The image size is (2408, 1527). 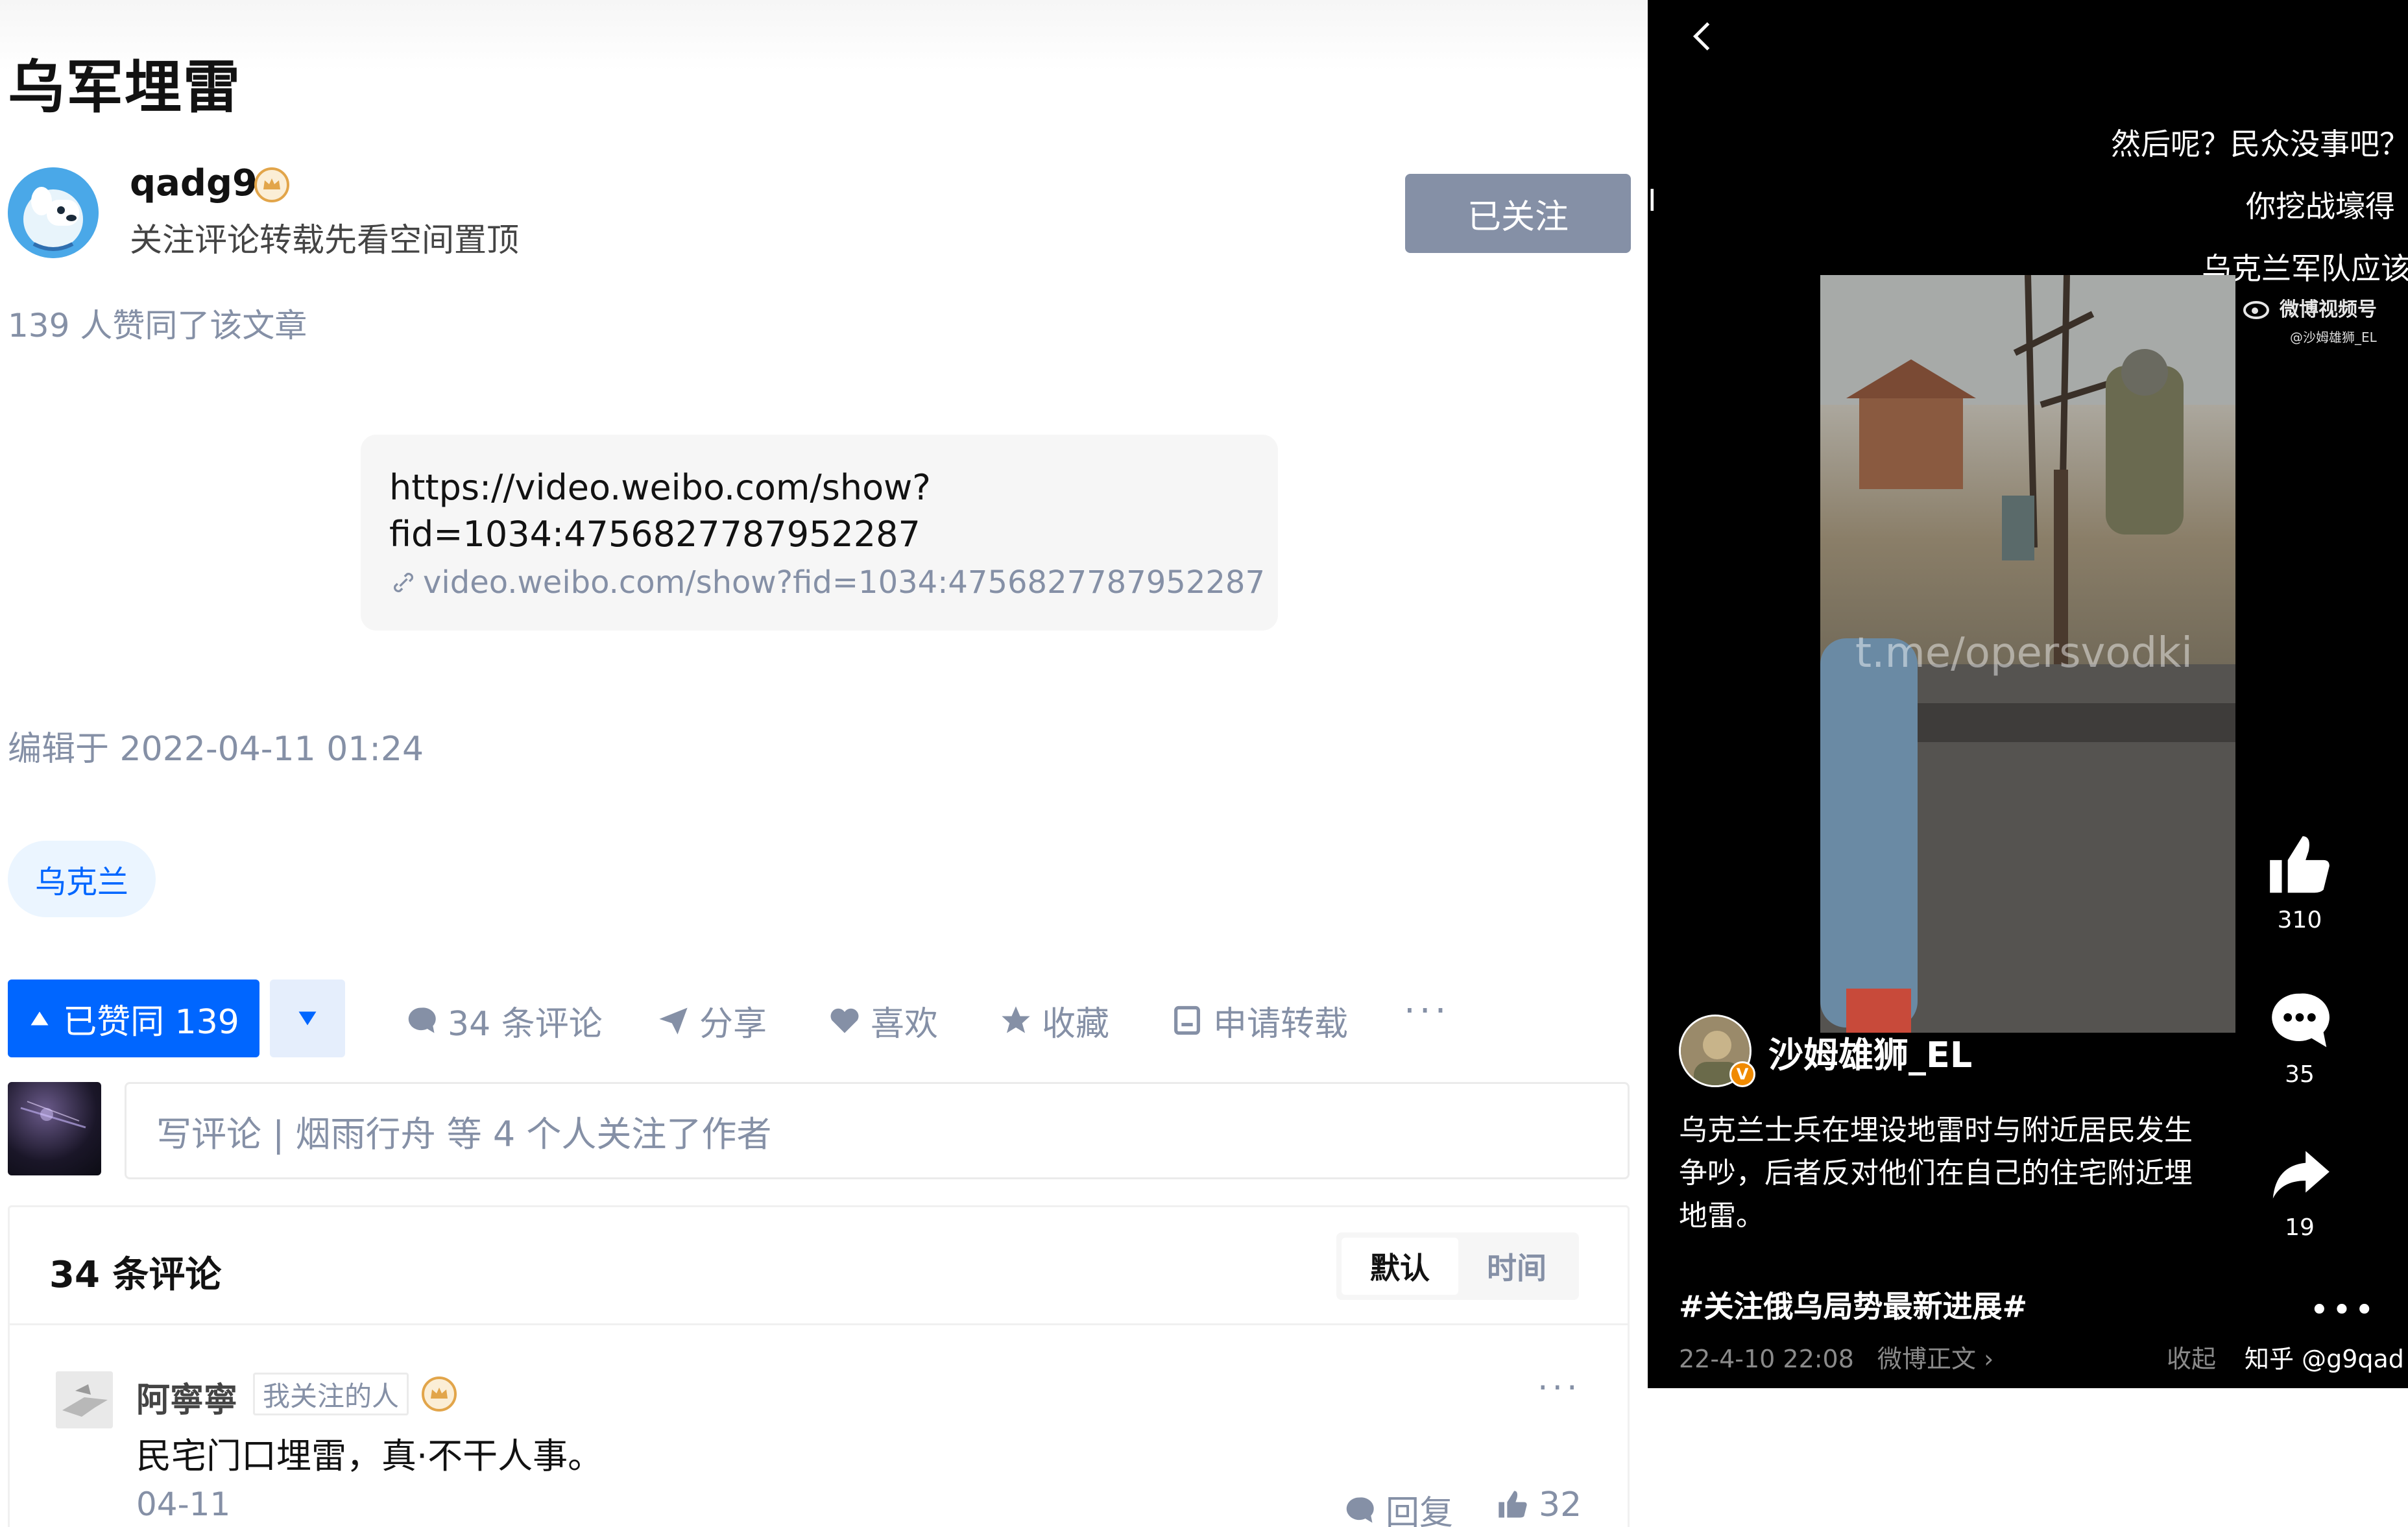 What do you see at coordinates (824, 35) in the screenshot?
I see `top-fade` at bounding box center [824, 35].